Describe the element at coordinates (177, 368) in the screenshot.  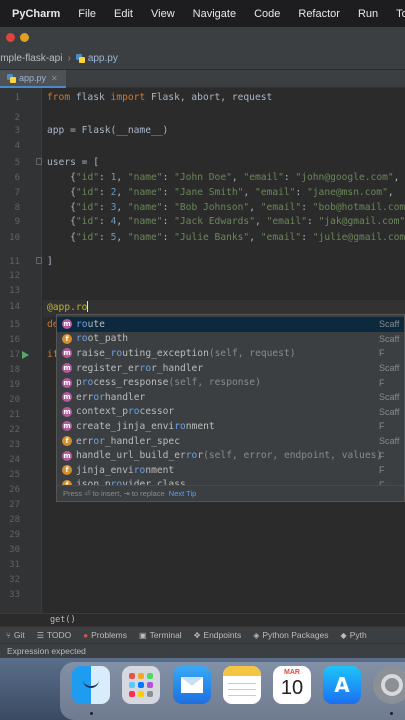
I see `completion-post: r_handler` at that location.